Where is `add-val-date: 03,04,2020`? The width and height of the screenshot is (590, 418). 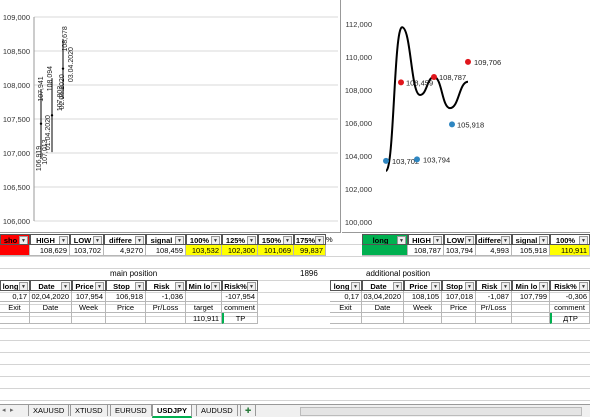
add-val-date: 03,04,2020 is located at coordinates (383, 296).